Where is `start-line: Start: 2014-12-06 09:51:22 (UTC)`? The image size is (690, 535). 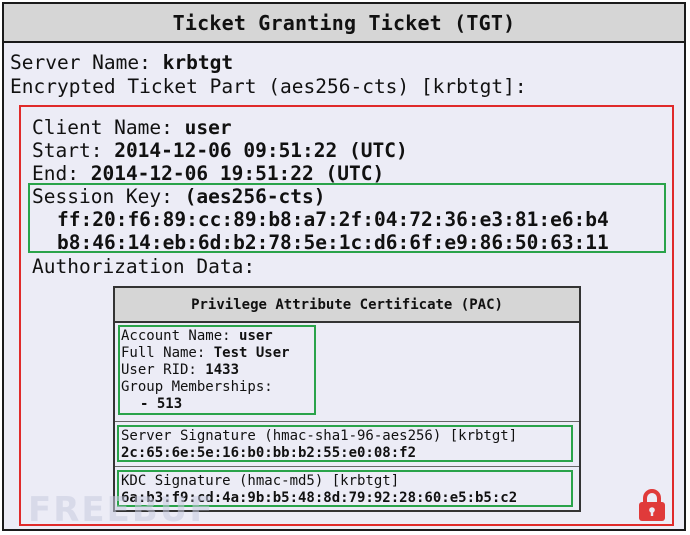
start-line: Start: 2014-12-06 09:51:22 (UTC) is located at coordinates (220, 150).